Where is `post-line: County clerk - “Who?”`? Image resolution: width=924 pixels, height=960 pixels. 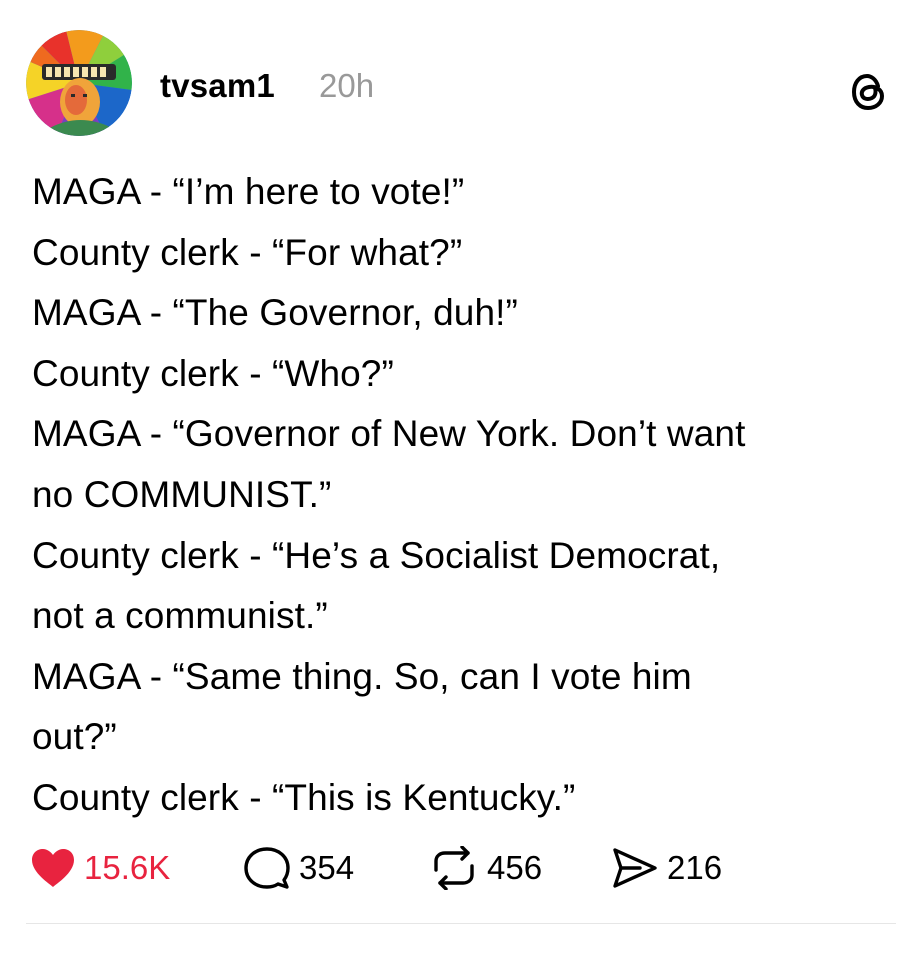
post-line: County clerk - “Who?” is located at coordinates (213, 373).